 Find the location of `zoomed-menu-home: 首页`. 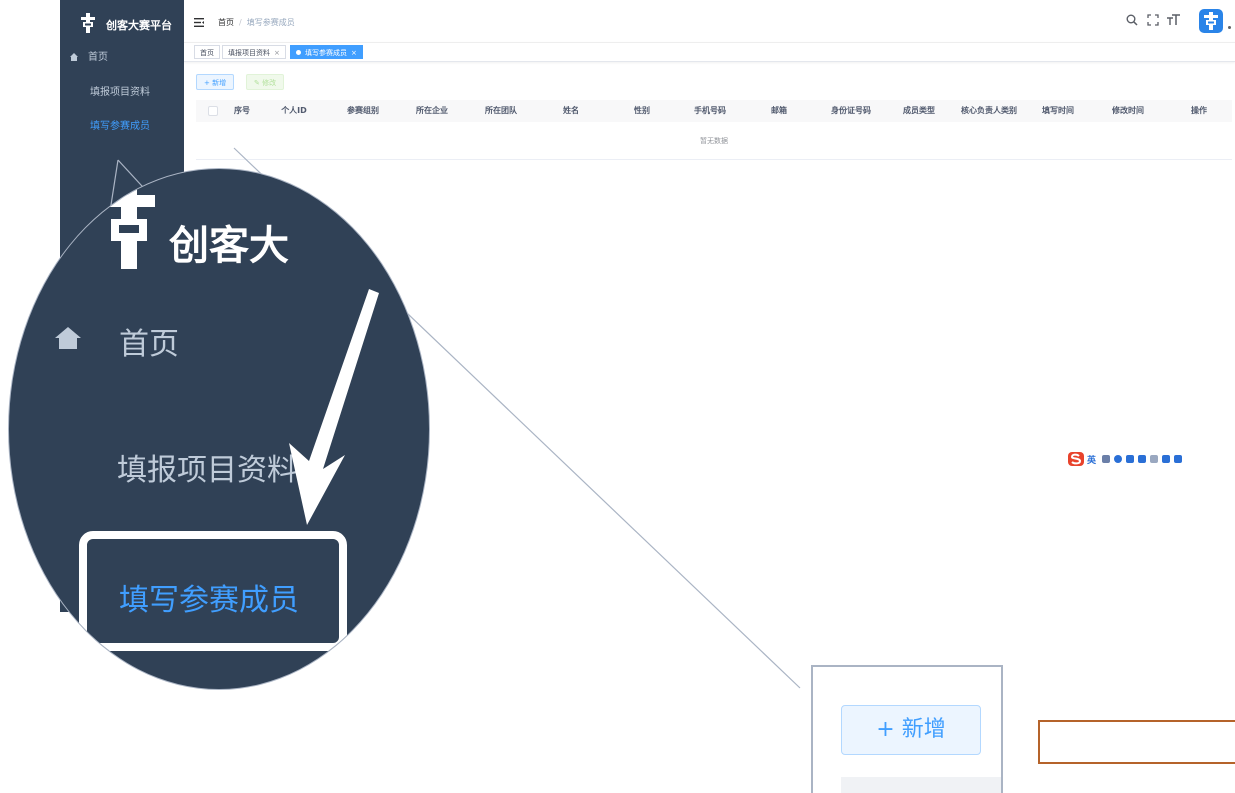

zoomed-menu-home: 首页 is located at coordinates (149, 344).